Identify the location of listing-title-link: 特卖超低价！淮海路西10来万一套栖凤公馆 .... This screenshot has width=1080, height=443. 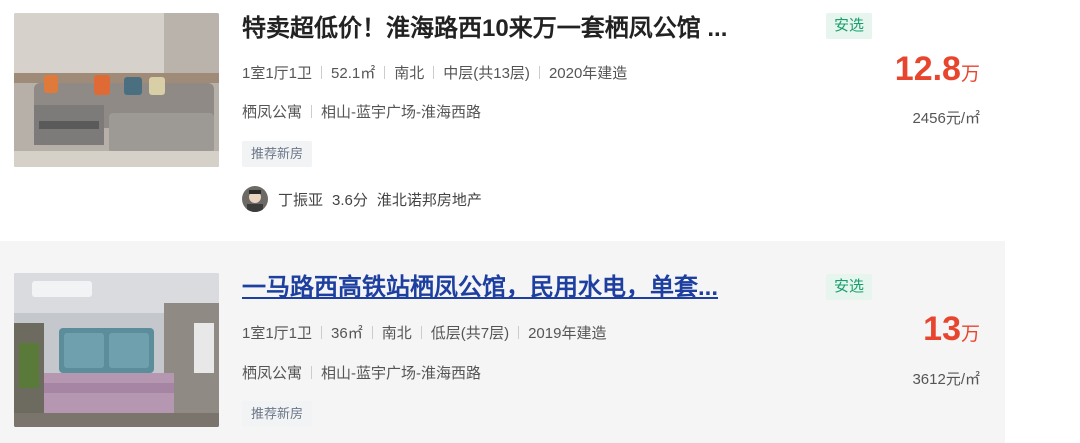
(527, 29).